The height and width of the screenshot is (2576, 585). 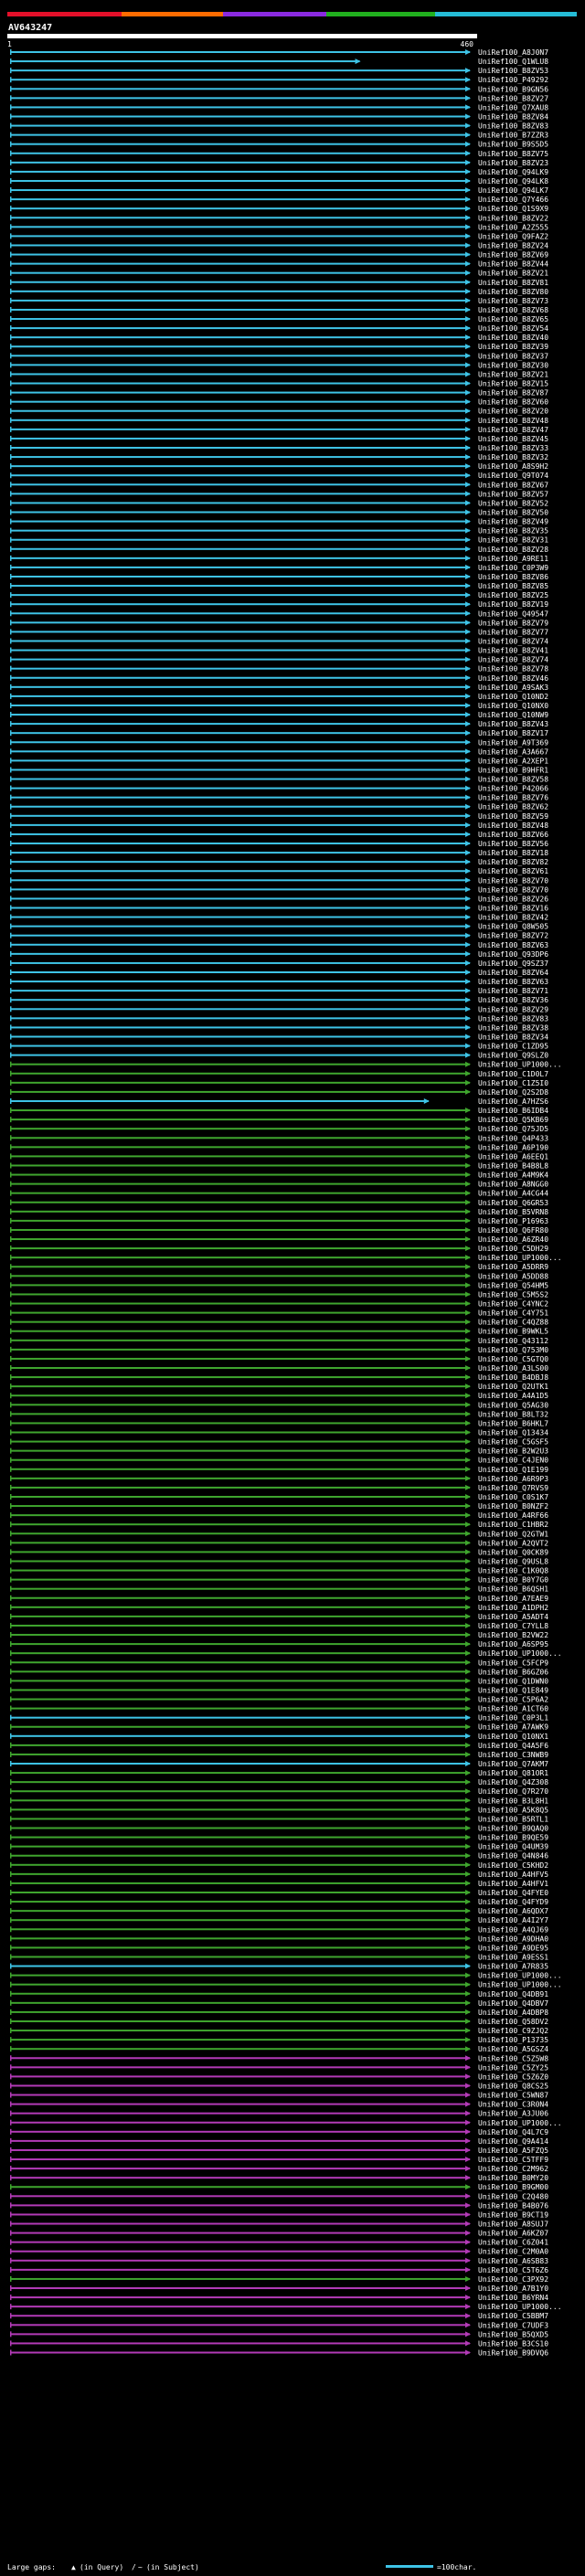 I want to click on hit-label: UniRef100_Q9SZ37, so click(x=513, y=963).